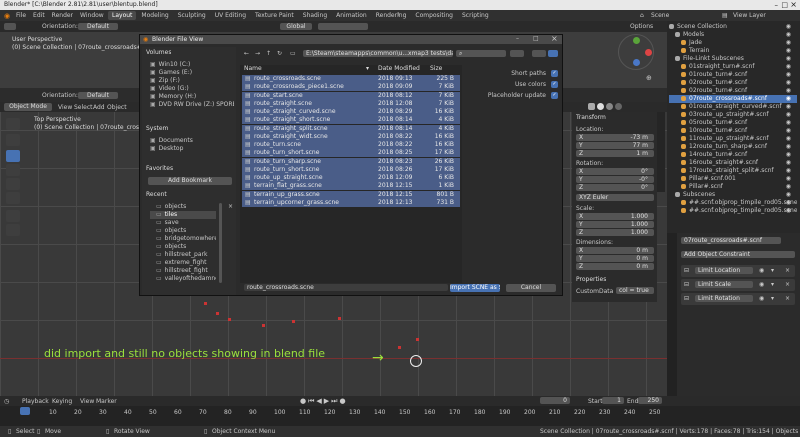  Describe the element at coordinates (733, 51) in the screenshot. I see `outliner-row: Terrain ◉` at that location.